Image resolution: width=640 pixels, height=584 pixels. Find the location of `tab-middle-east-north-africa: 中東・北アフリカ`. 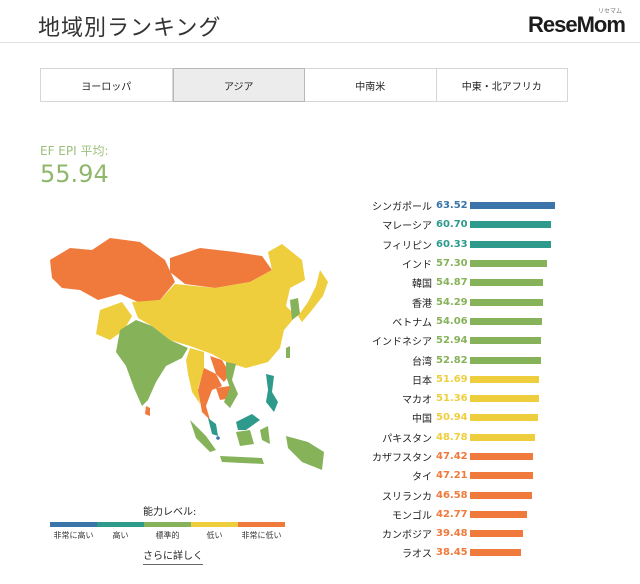

tab-middle-east-north-africa: 中東・北アフリカ is located at coordinates (502, 85).